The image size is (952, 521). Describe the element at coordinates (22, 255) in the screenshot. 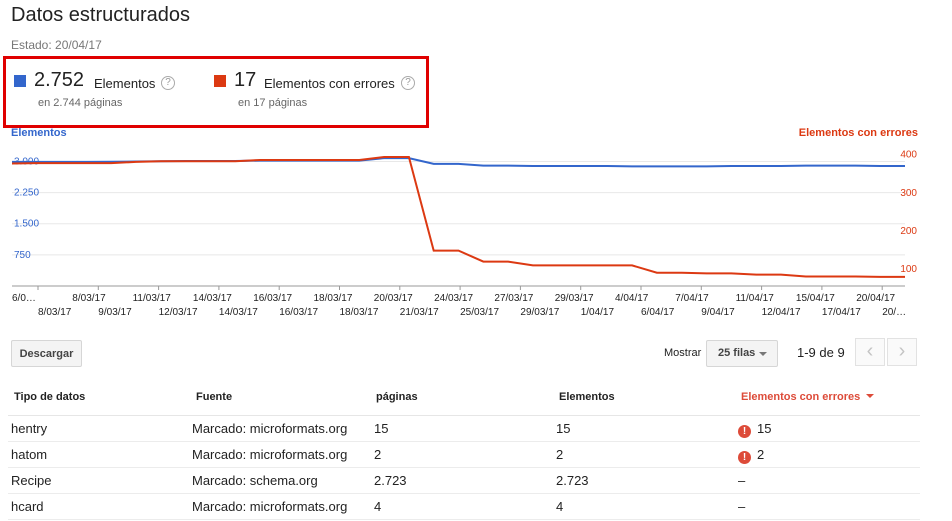

I see `left-tick-label: 750` at that location.